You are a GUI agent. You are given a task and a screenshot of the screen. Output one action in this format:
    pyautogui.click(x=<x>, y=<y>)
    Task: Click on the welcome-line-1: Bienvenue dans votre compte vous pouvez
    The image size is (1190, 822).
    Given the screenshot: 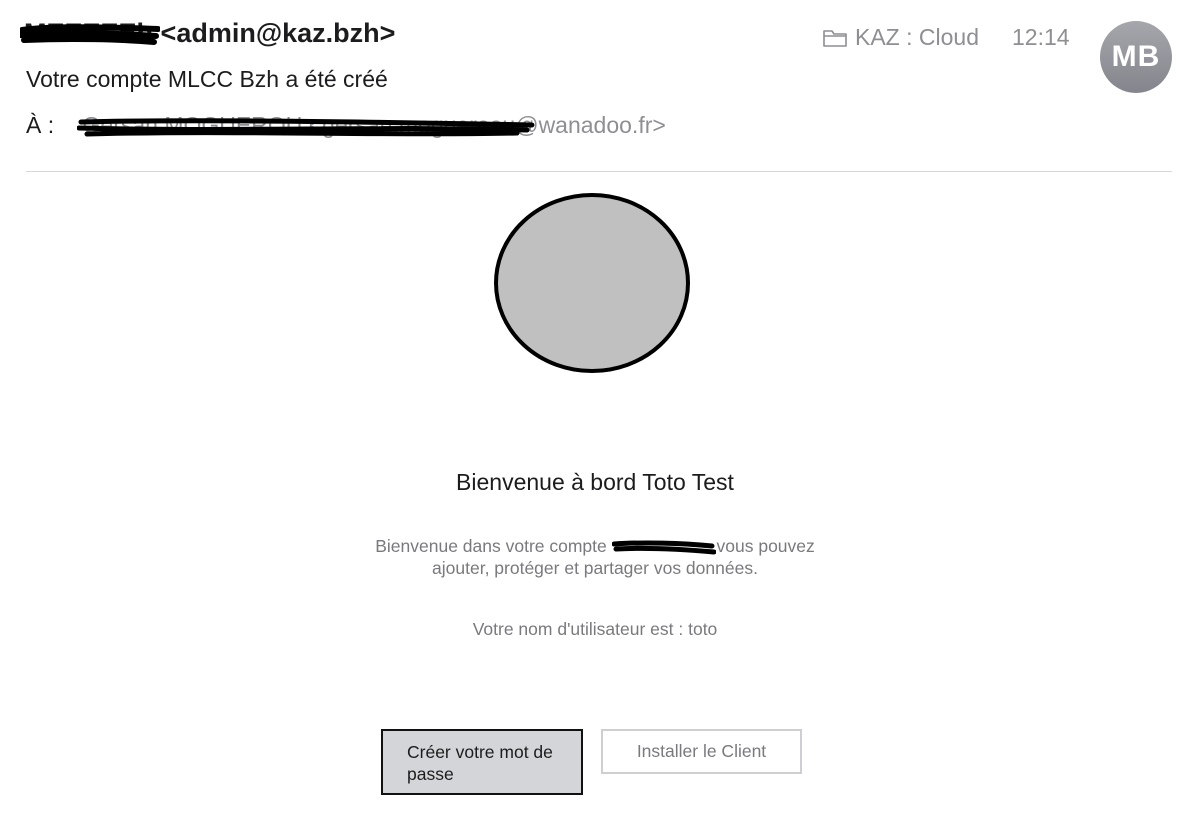 What is the action you would take?
    pyautogui.click(x=595, y=546)
    